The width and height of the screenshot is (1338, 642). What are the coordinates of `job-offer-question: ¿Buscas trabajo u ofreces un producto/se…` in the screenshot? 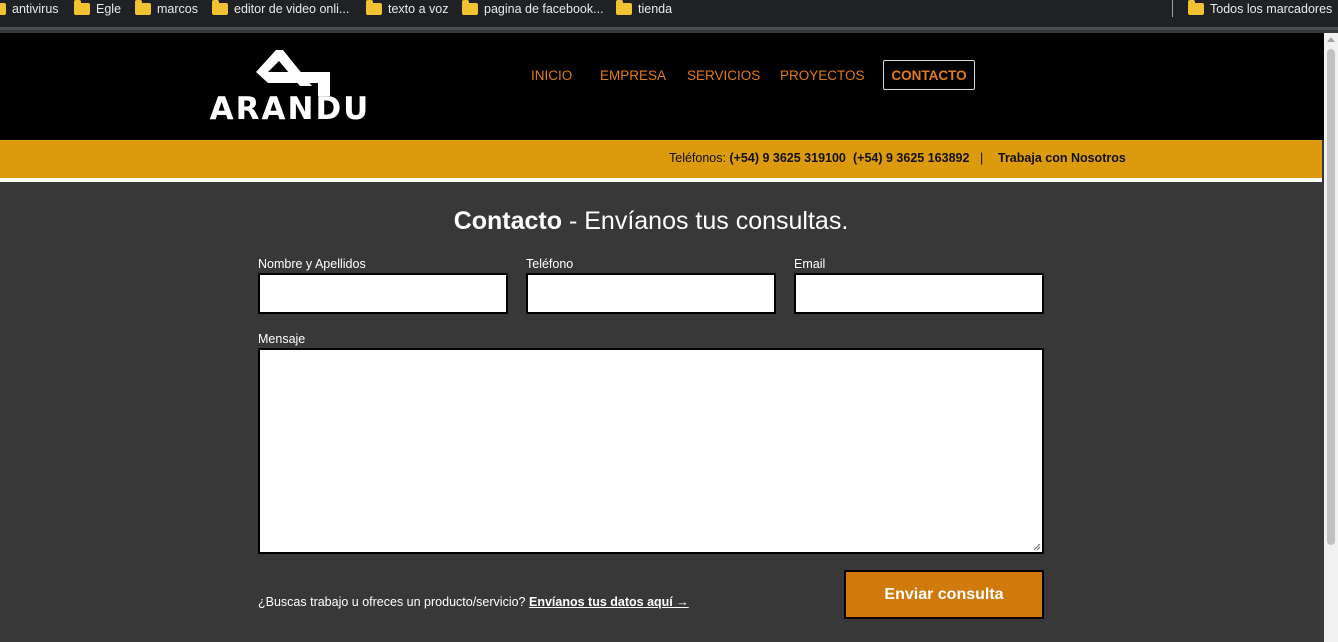 It's located at (392, 602).